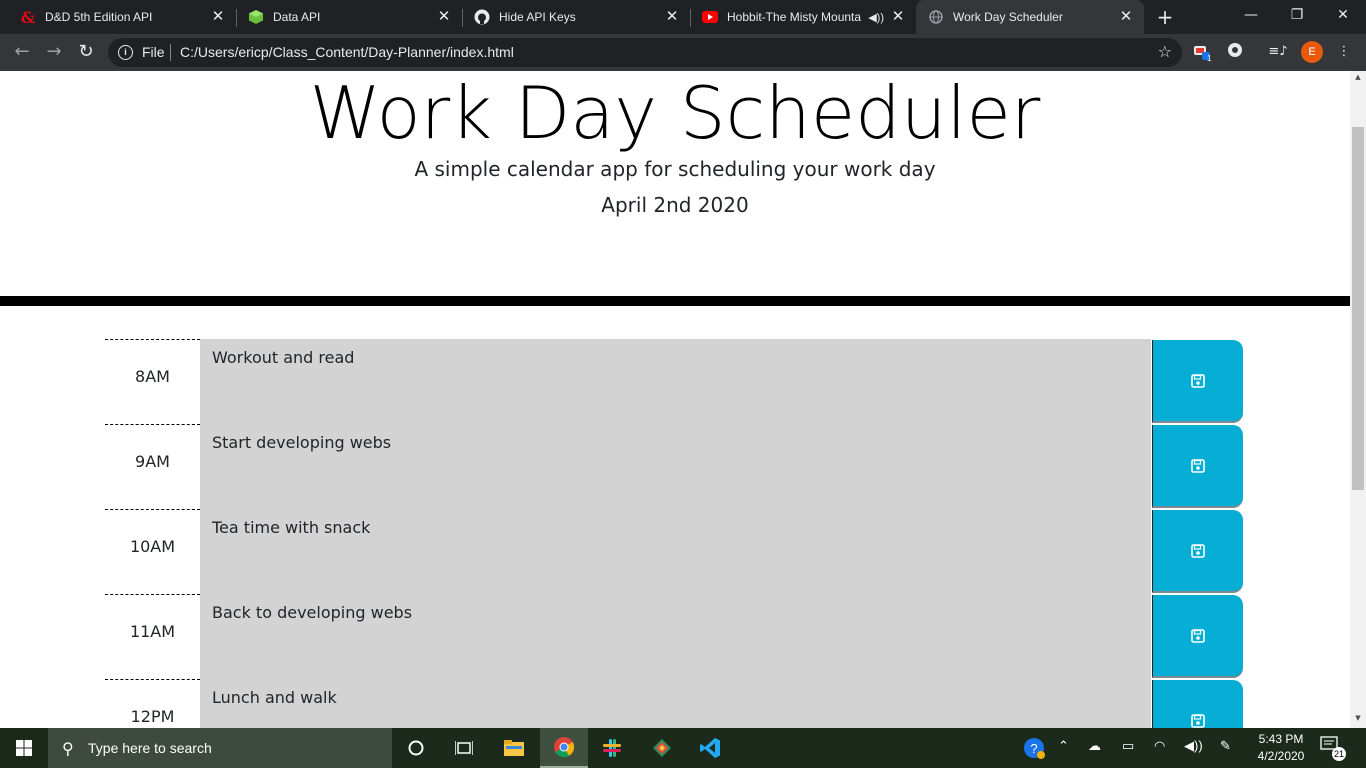  I want to click on info-icon: i, so click(125, 52).